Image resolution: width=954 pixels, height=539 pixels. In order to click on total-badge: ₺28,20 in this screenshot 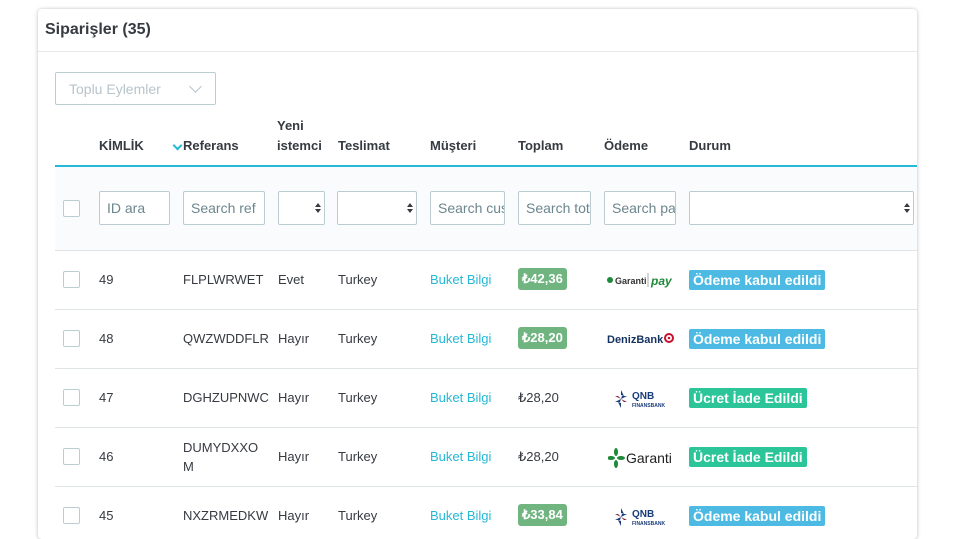, I will do `click(542, 338)`.